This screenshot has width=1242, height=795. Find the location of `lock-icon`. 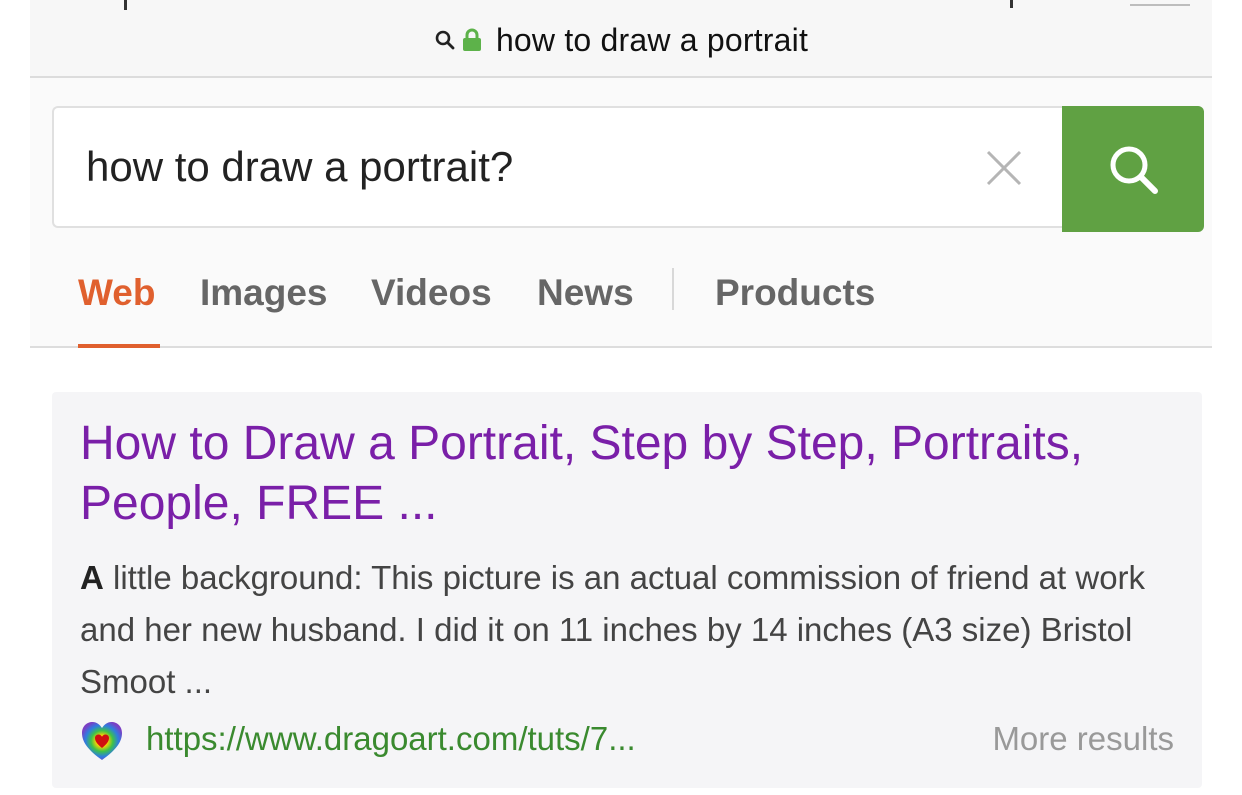

lock-icon is located at coordinates (471, 39).